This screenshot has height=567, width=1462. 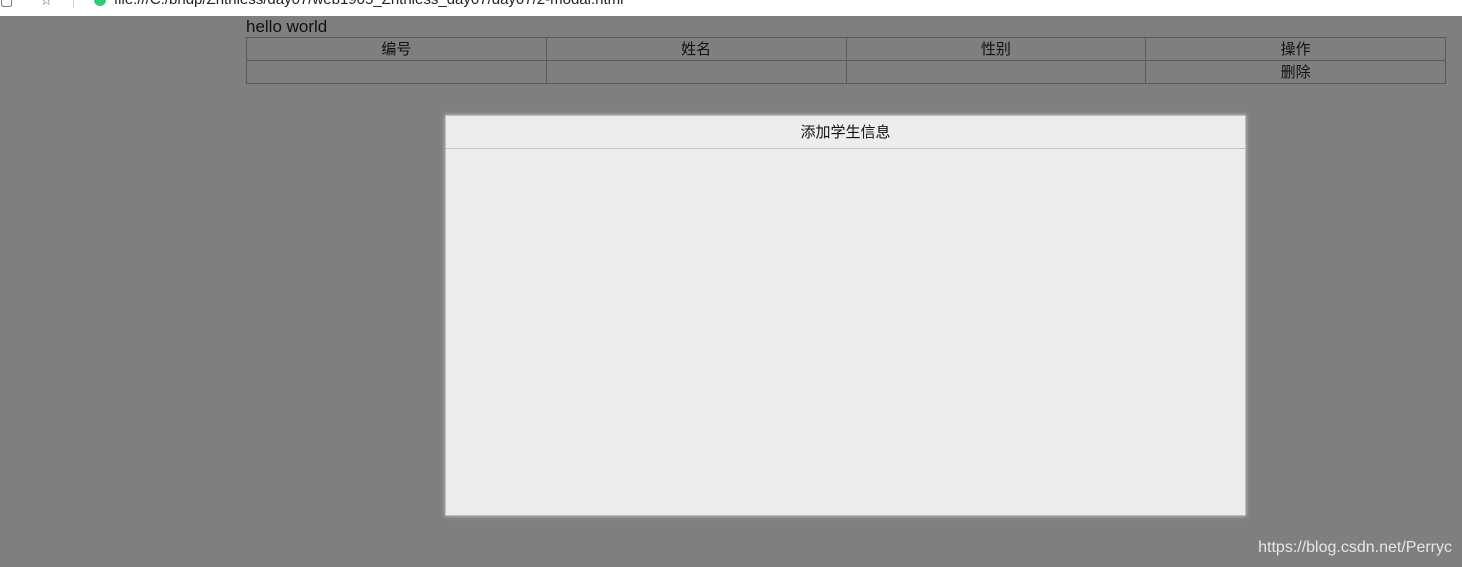 I want to click on table-row: 删除, so click(x=846, y=72).